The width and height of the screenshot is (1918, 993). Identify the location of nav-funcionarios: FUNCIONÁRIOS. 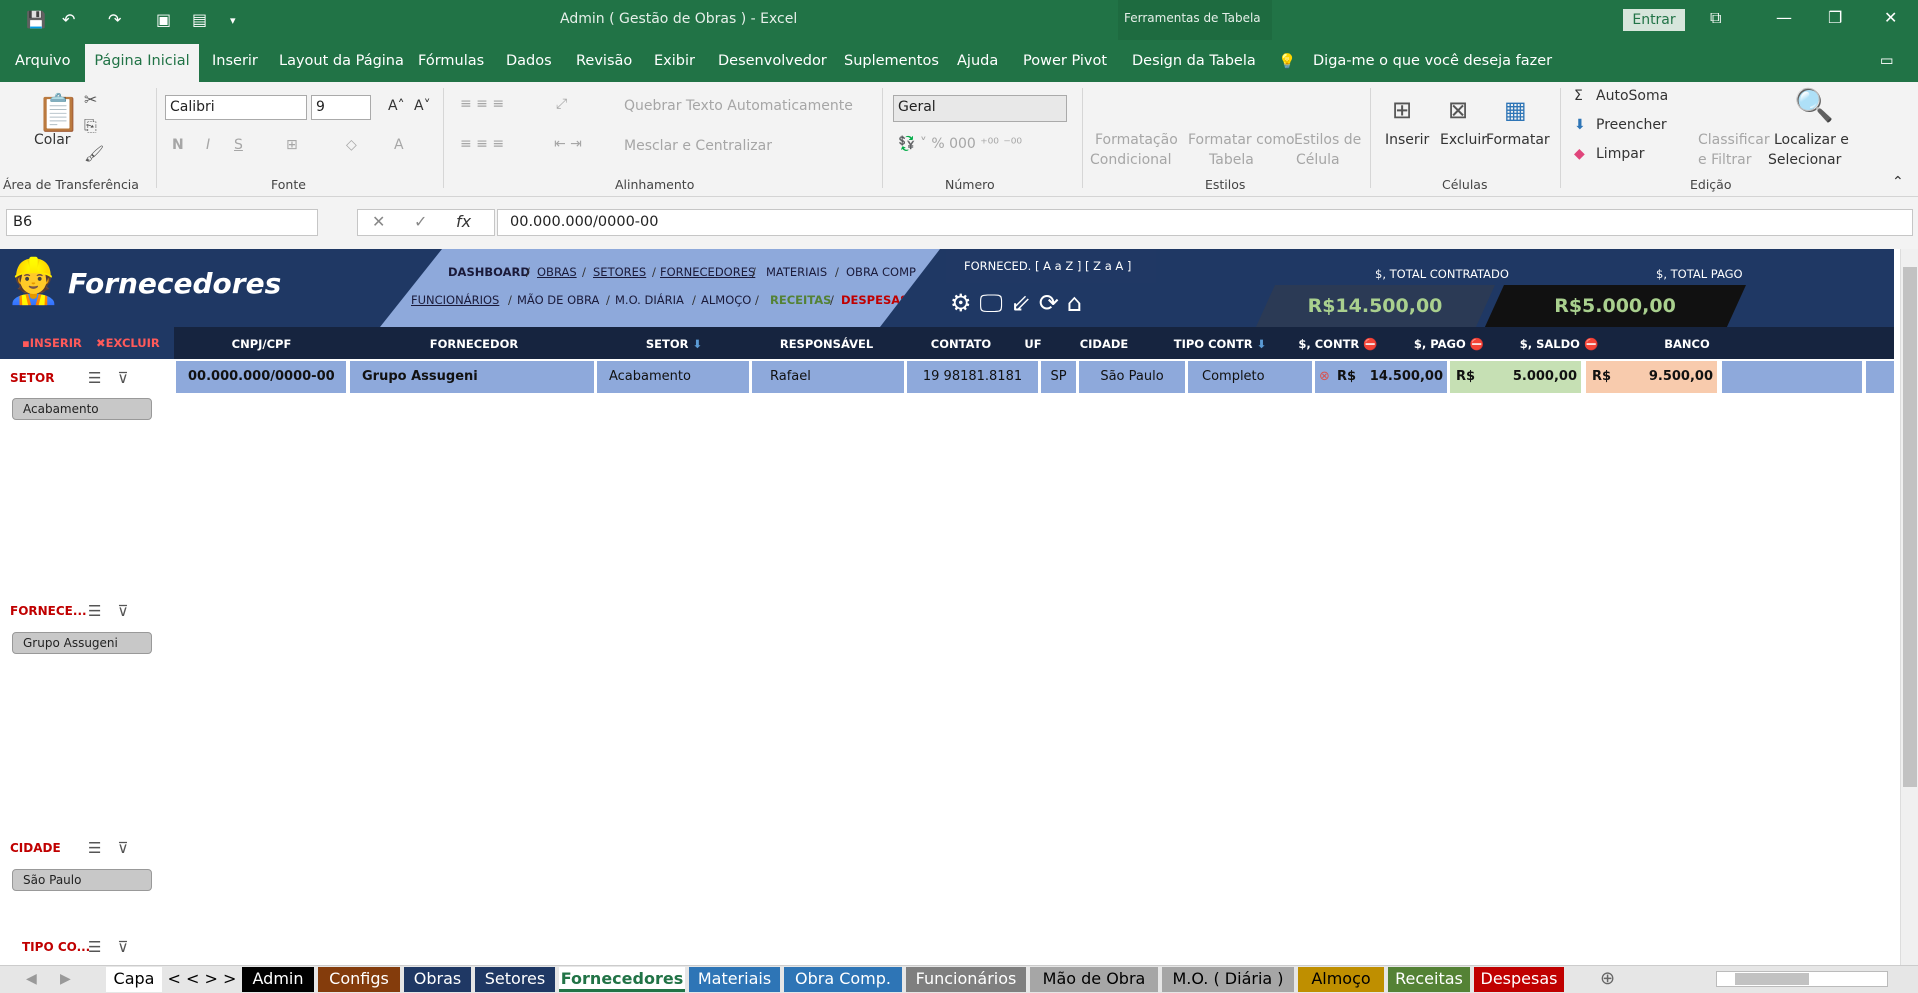
(455, 300).